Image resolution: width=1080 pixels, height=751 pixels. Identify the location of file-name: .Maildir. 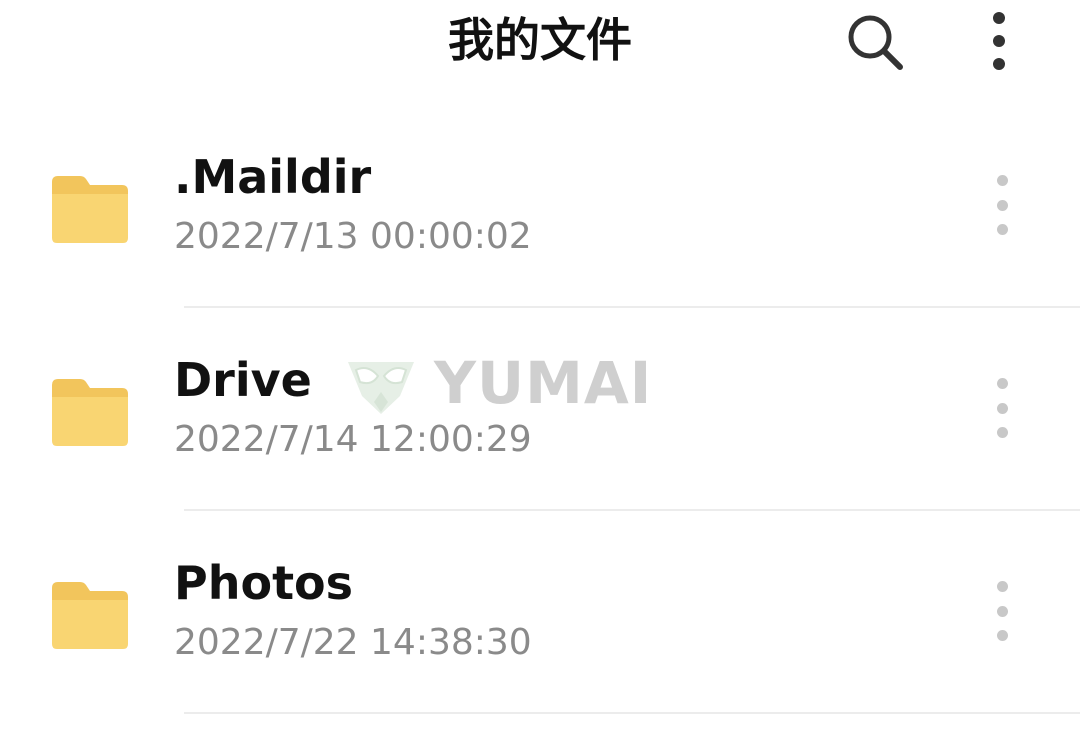
(273, 177).